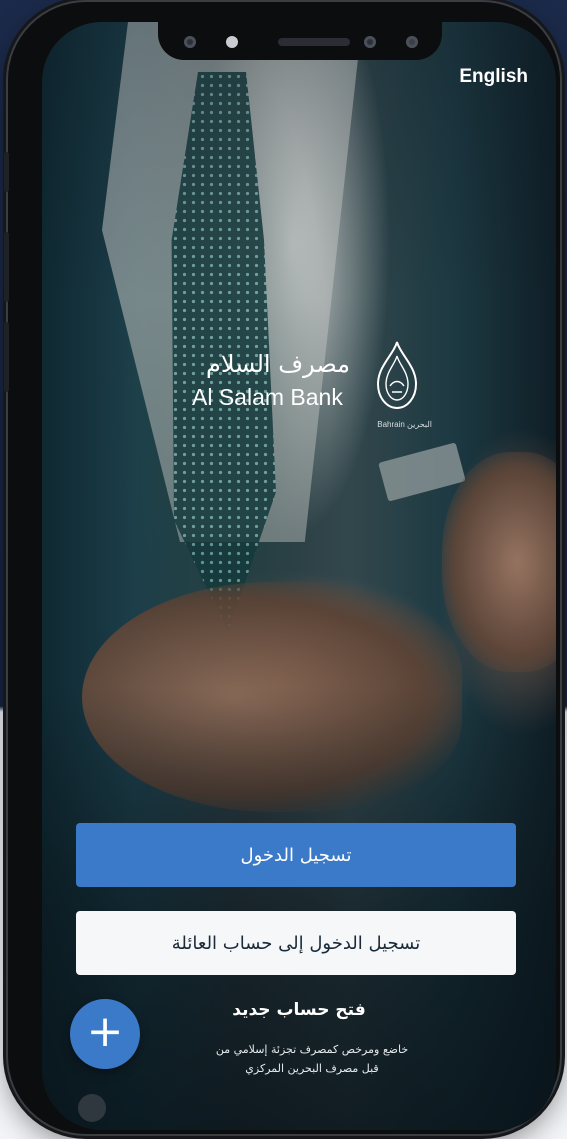 The image size is (567, 1139). What do you see at coordinates (493, 77) in the screenshot?
I see `language-toggle: English` at bounding box center [493, 77].